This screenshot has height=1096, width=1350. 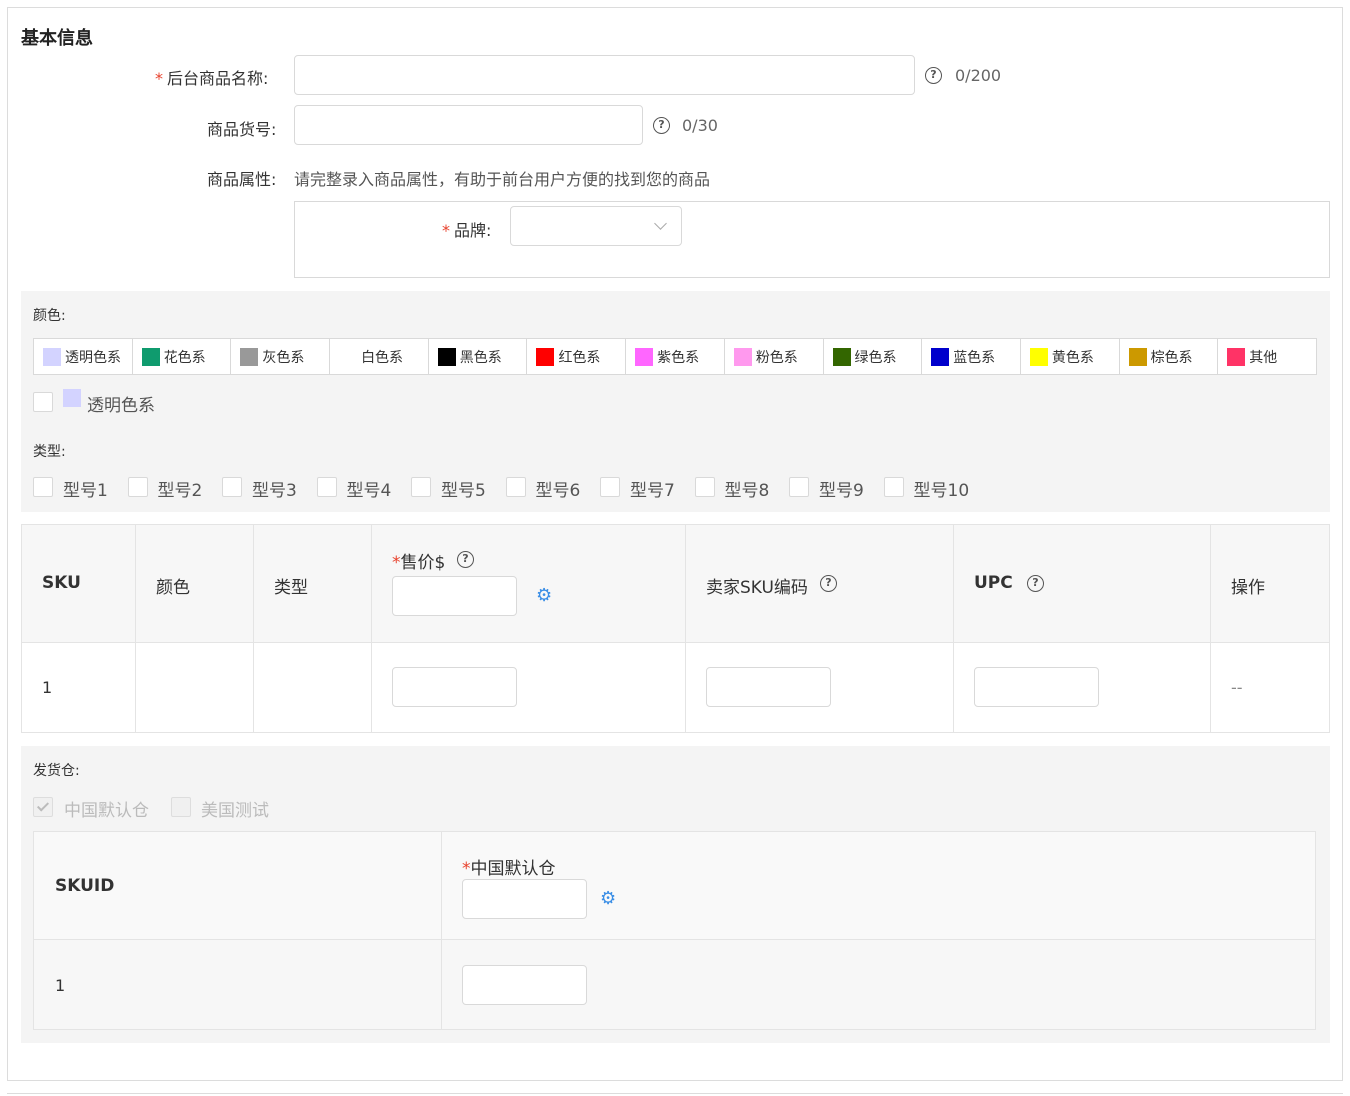 What do you see at coordinates (604, 75) in the screenshot?
I see `product-name-input` at bounding box center [604, 75].